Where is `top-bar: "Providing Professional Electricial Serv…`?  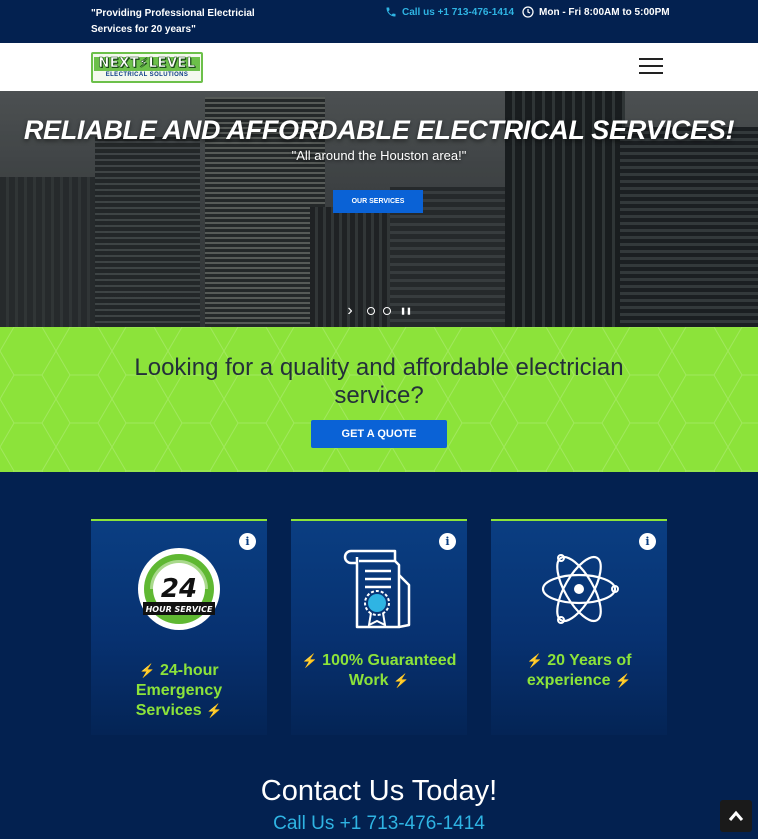
top-bar: "Providing Professional Electricial Serv… is located at coordinates (379, 21).